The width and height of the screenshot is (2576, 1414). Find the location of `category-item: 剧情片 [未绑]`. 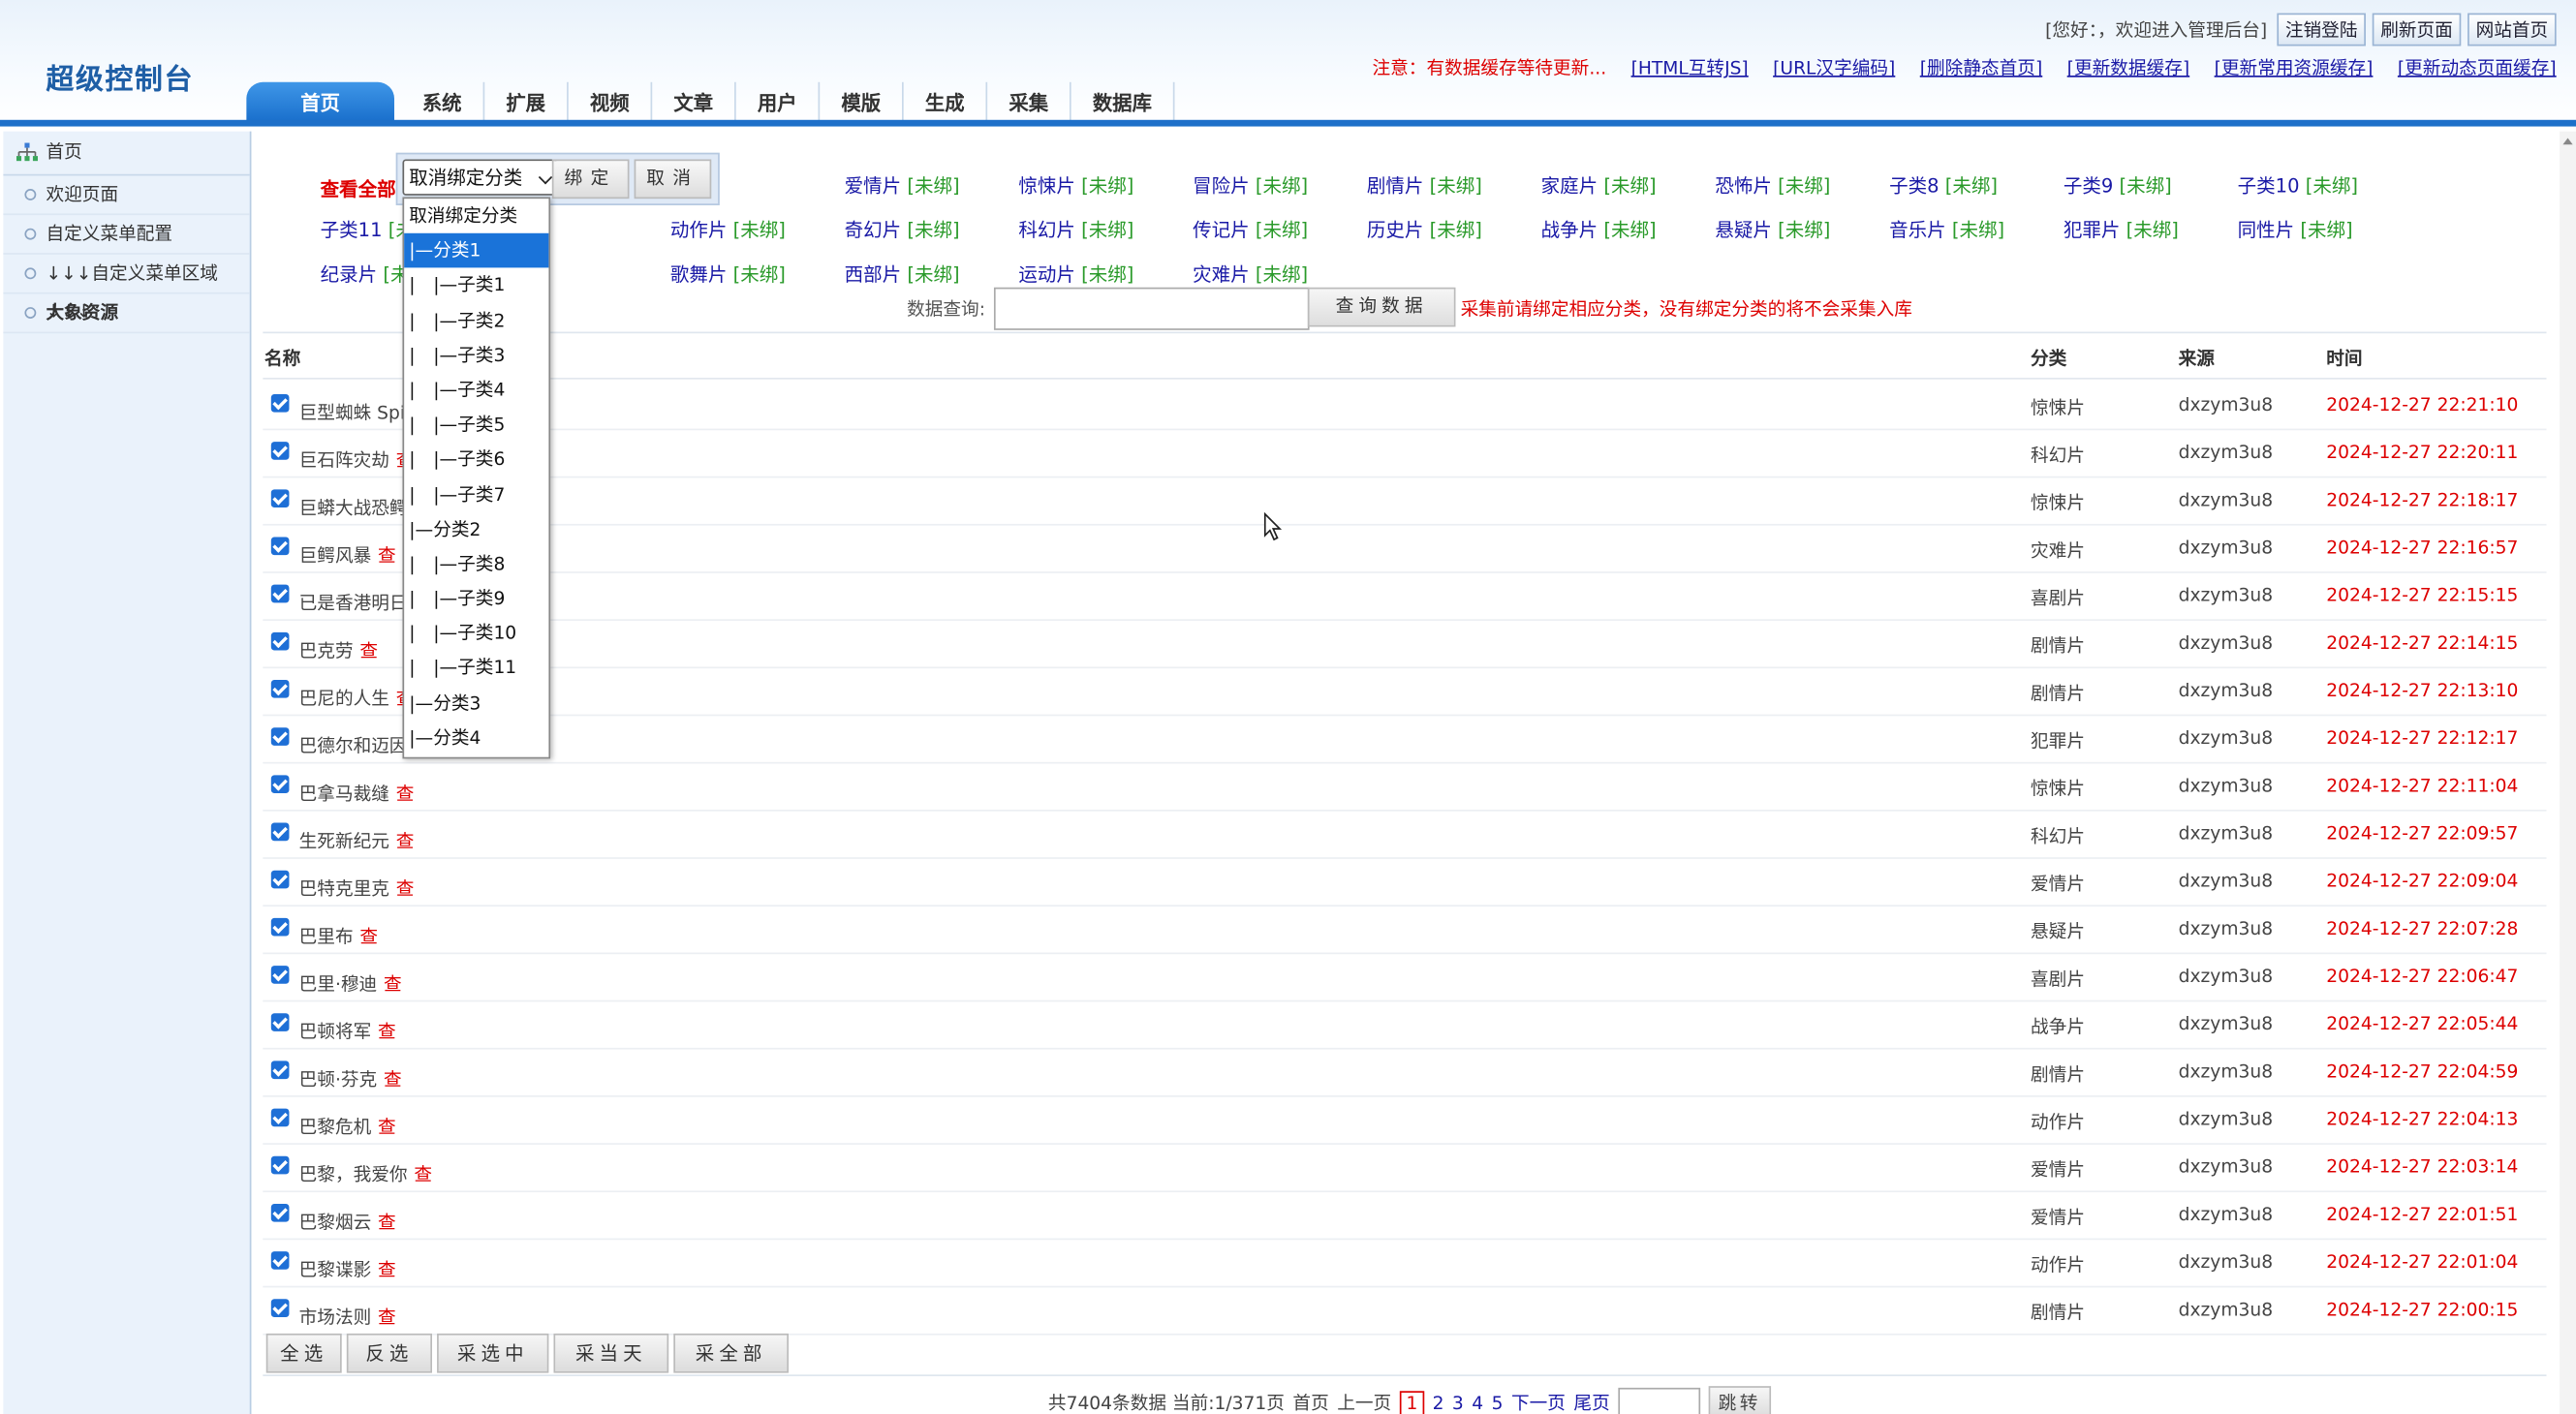

category-item: 剧情片 [未绑] is located at coordinates (1424, 185).